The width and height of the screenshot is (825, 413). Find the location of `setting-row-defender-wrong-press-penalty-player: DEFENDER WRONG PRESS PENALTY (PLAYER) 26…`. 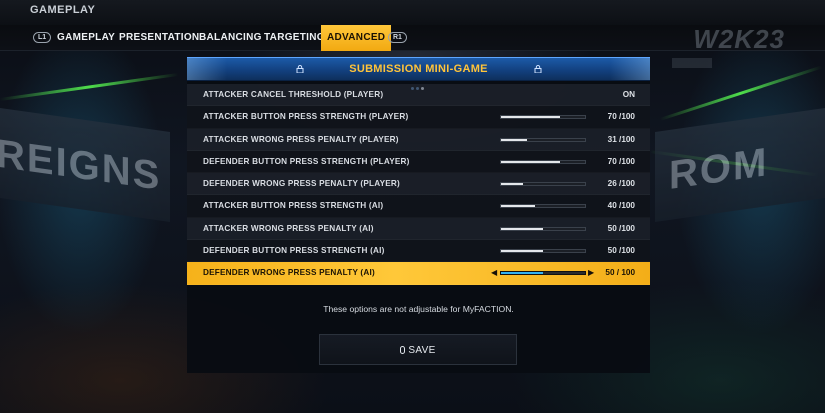

setting-row-defender-wrong-press-penalty-player: DEFENDER WRONG PRESS PENALTY (PLAYER) 26… is located at coordinates (418, 184).